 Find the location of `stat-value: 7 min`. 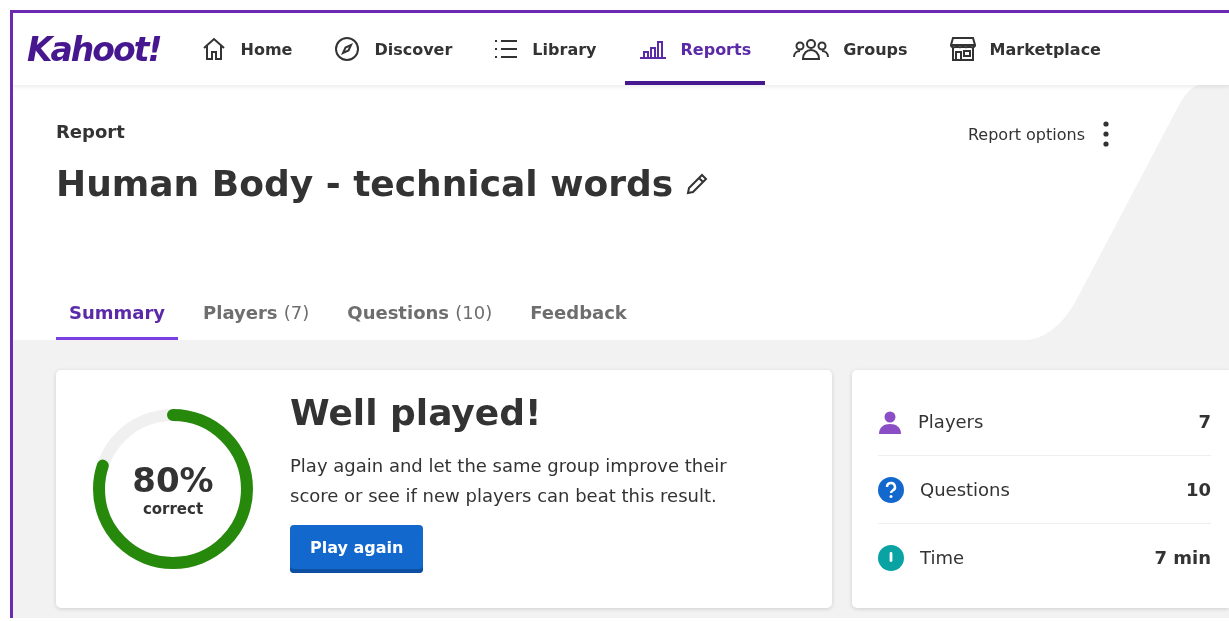

stat-value: 7 min is located at coordinates (1182, 557).